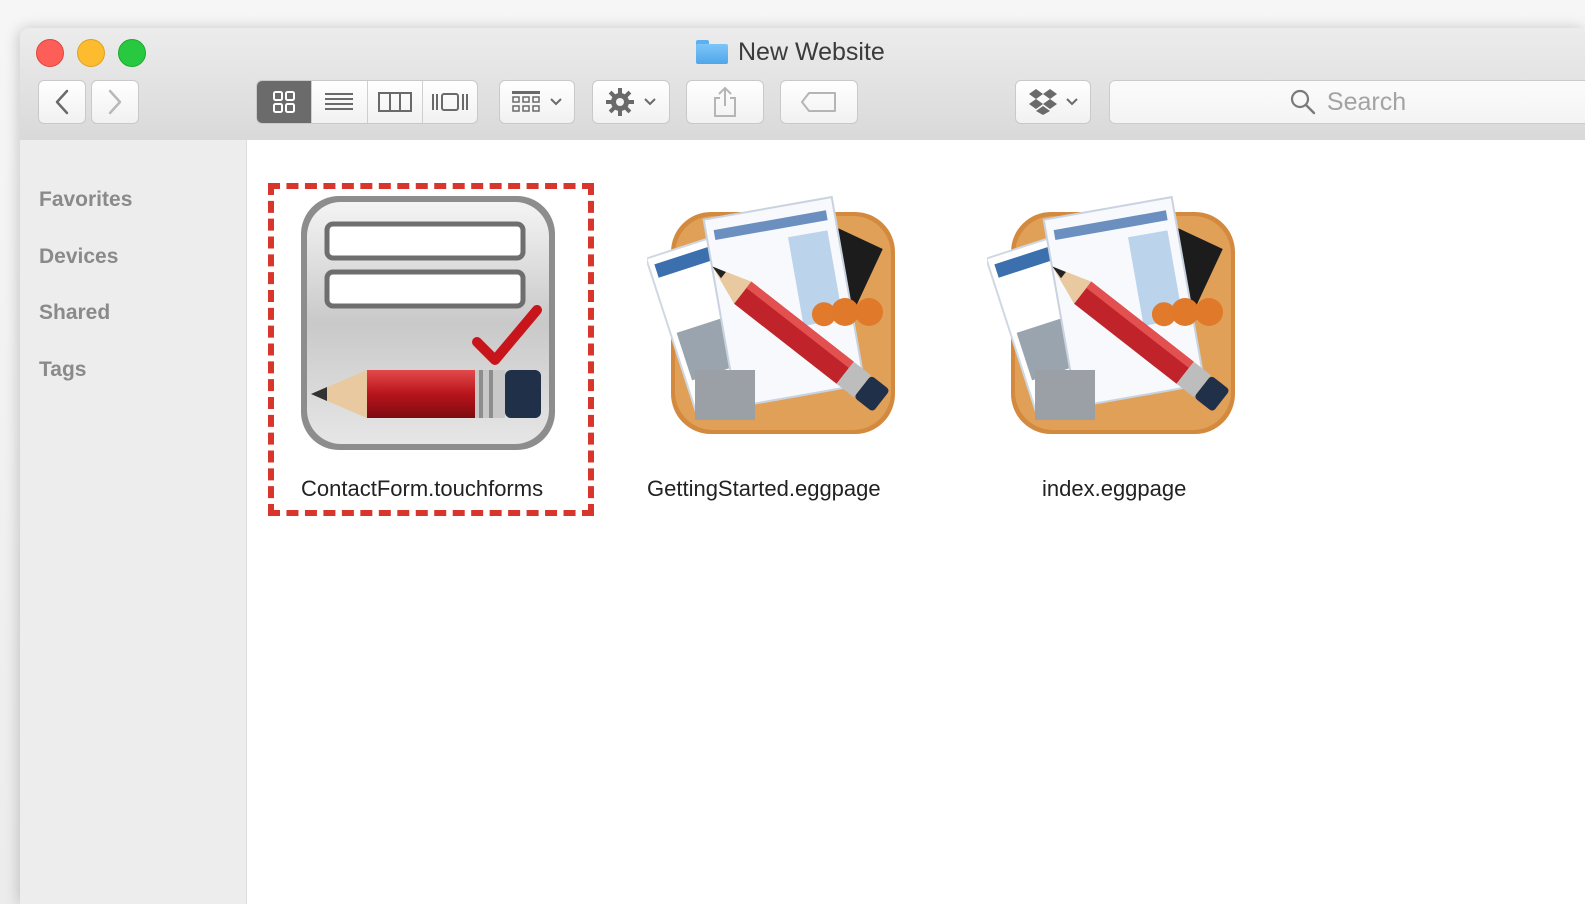  I want to click on file-name: ContactForm.touchforms, so click(422, 488).